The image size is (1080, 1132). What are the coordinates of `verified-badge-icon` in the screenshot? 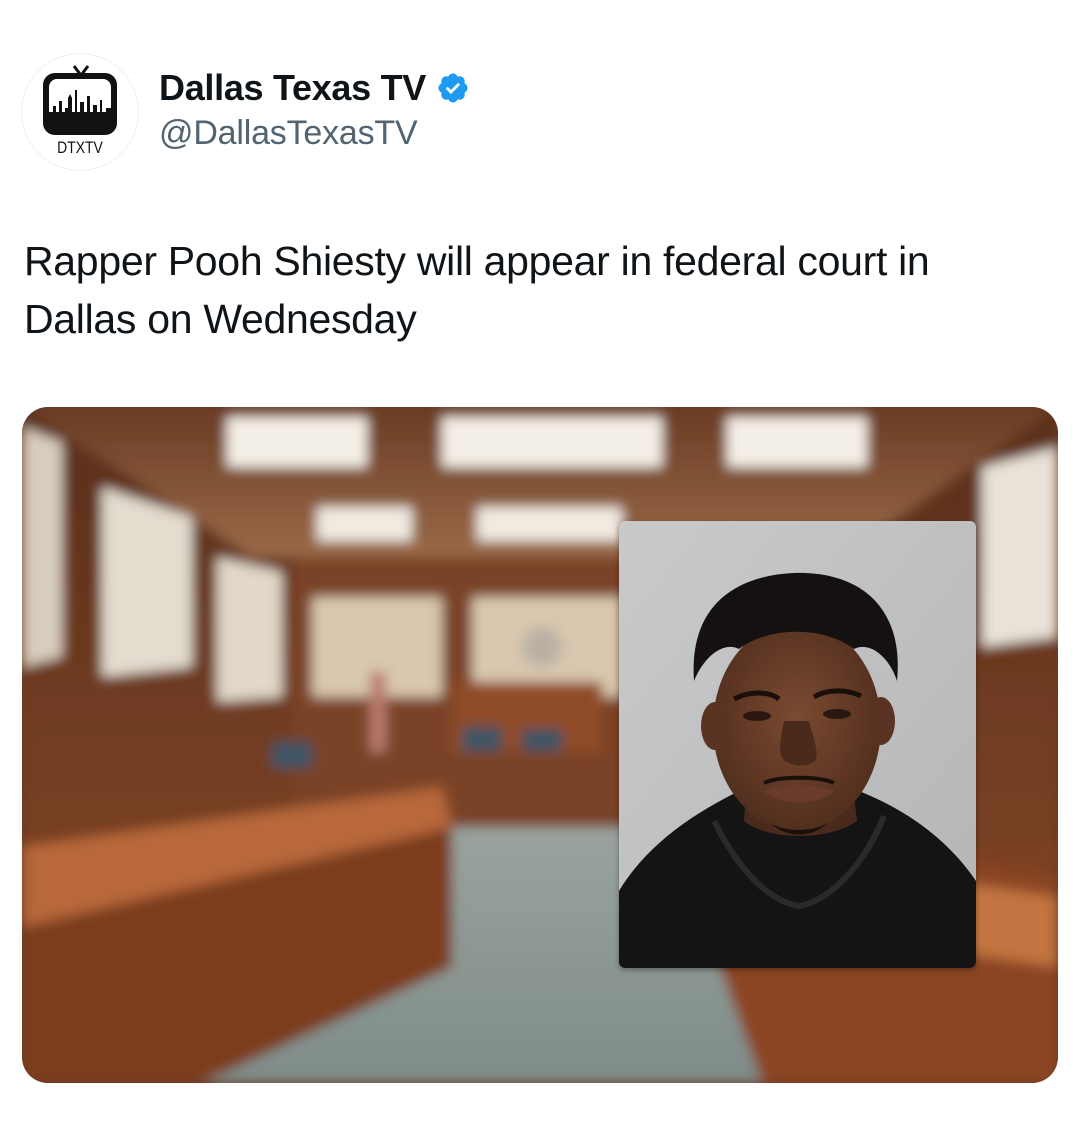 It's located at (453, 88).